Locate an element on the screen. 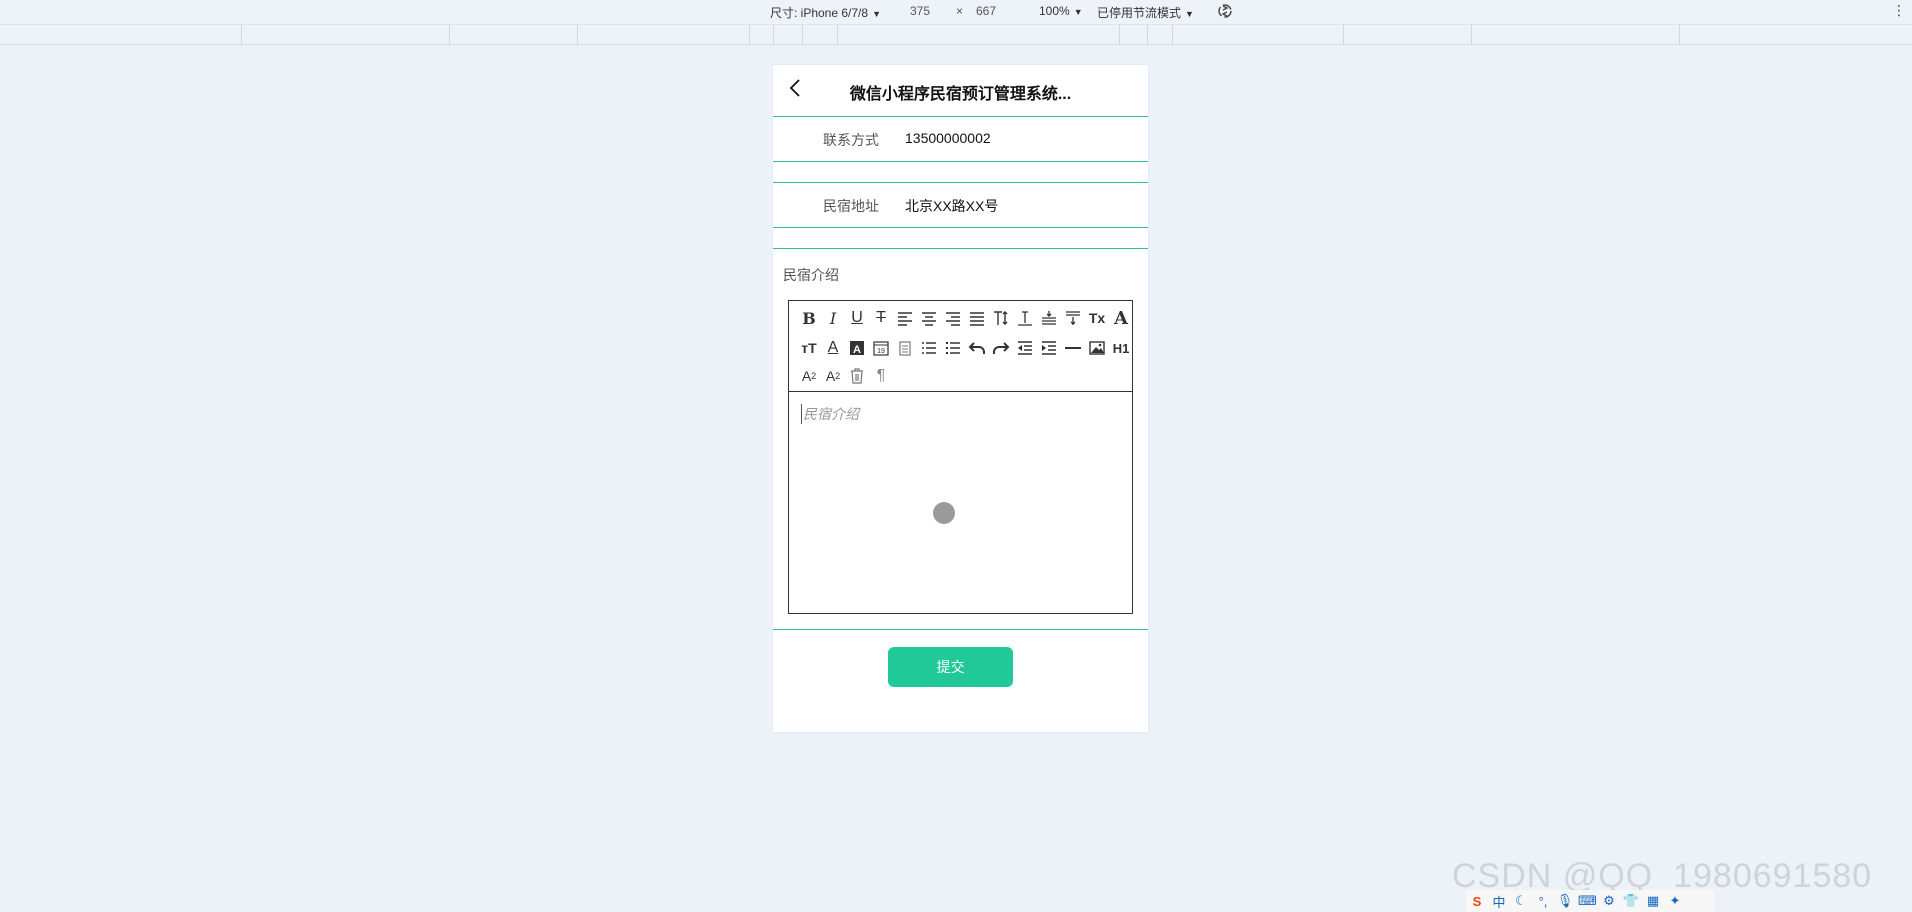  contact-field-row: 联系方式 13500000002 is located at coordinates (960, 139).